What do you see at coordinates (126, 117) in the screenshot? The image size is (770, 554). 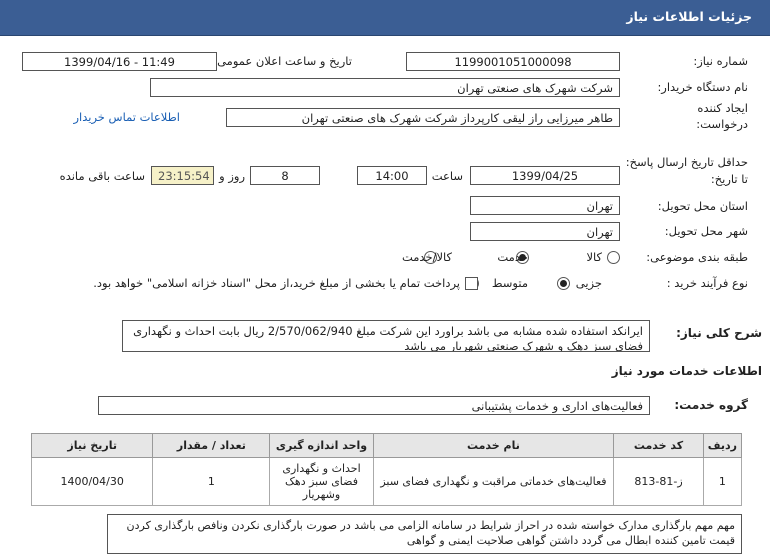 I see `buyer-contact-link: اطلاعات تماس خریدار` at bounding box center [126, 117].